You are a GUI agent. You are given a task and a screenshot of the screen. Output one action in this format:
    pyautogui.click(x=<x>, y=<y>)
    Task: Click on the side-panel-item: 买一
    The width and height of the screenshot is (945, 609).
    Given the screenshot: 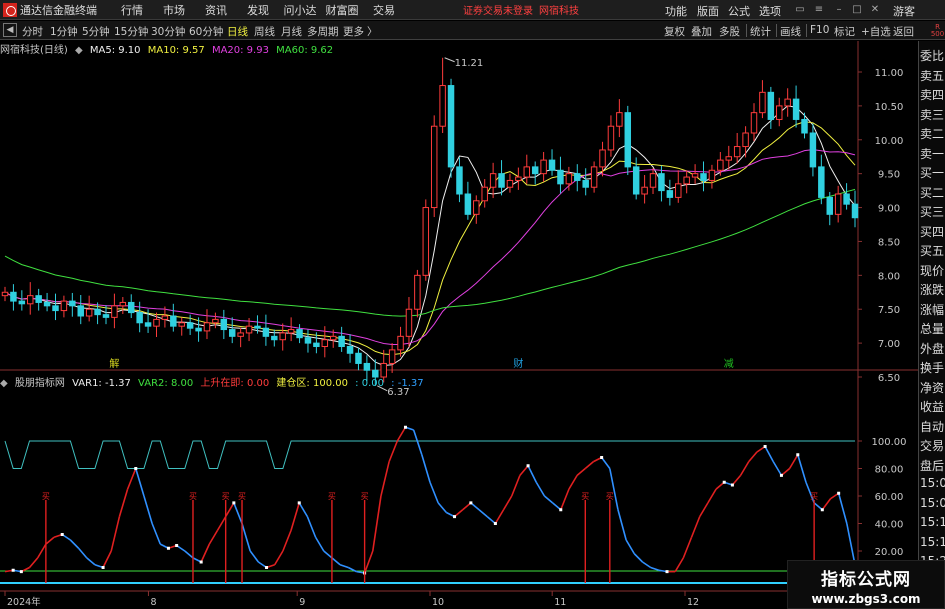 What is the action you would take?
    pyautogui.click(x=932, y=172)
    